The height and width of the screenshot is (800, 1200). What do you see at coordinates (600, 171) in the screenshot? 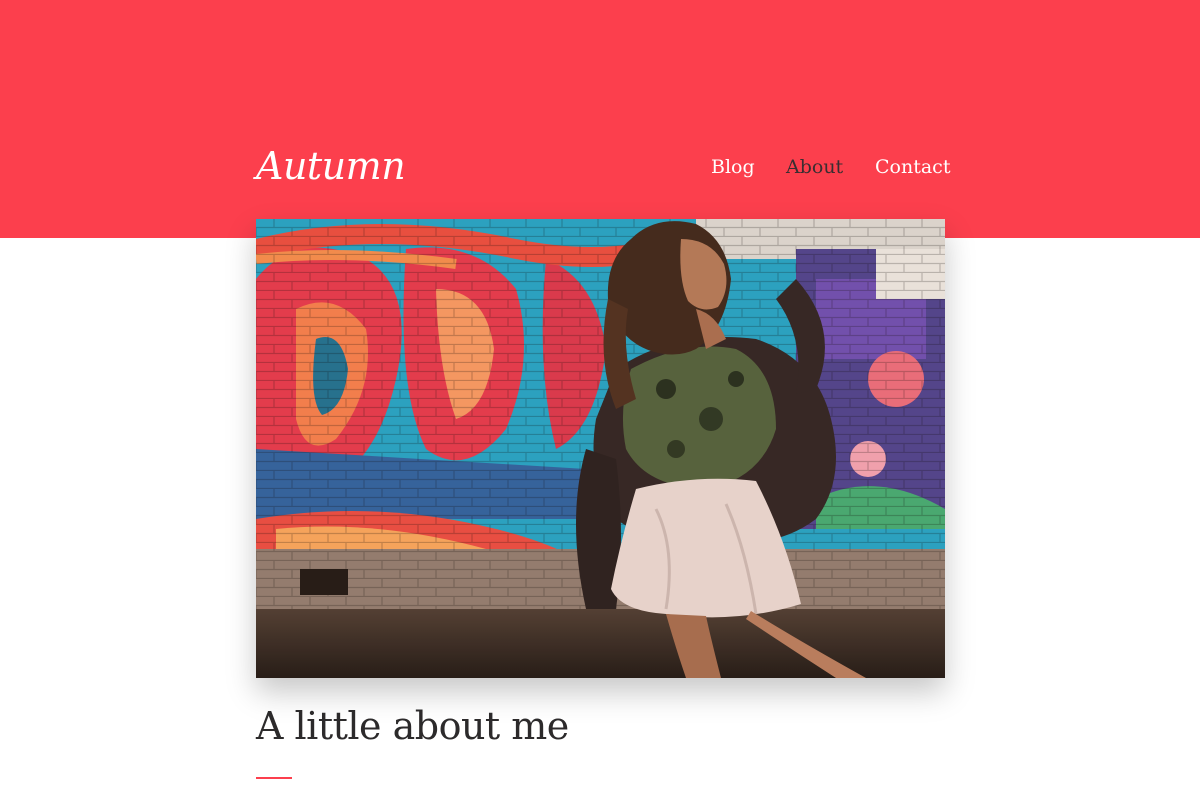
I see `main-nav: Blog About Contact` at bounding box center [600, 171].